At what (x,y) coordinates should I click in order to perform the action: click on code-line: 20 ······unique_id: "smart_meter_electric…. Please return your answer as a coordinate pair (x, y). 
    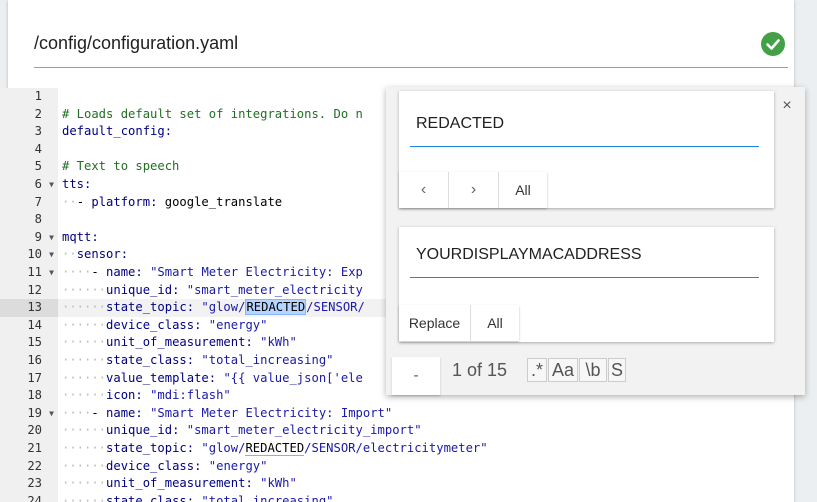
    Looking at the image, I should click on (351, 431).